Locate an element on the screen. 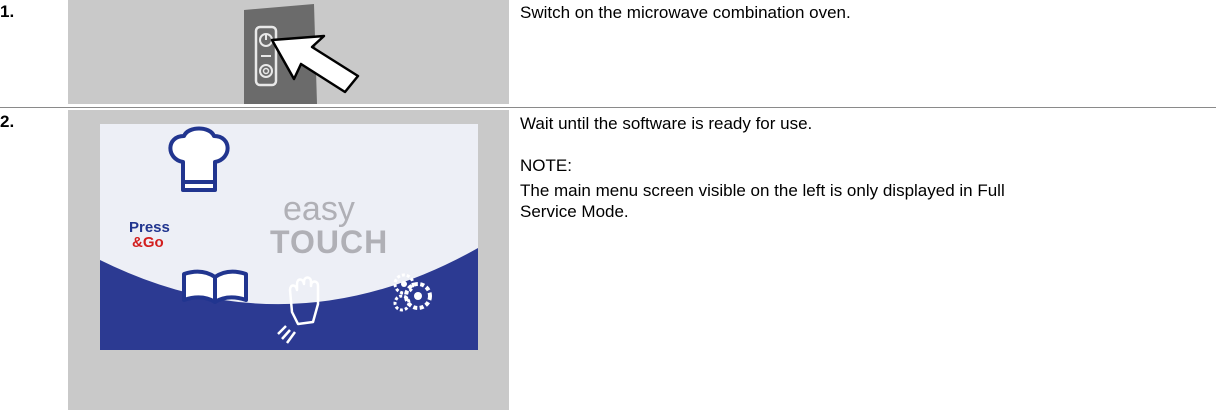  press-and-go-logo: Press &Go is located at coordinates (149, 235).